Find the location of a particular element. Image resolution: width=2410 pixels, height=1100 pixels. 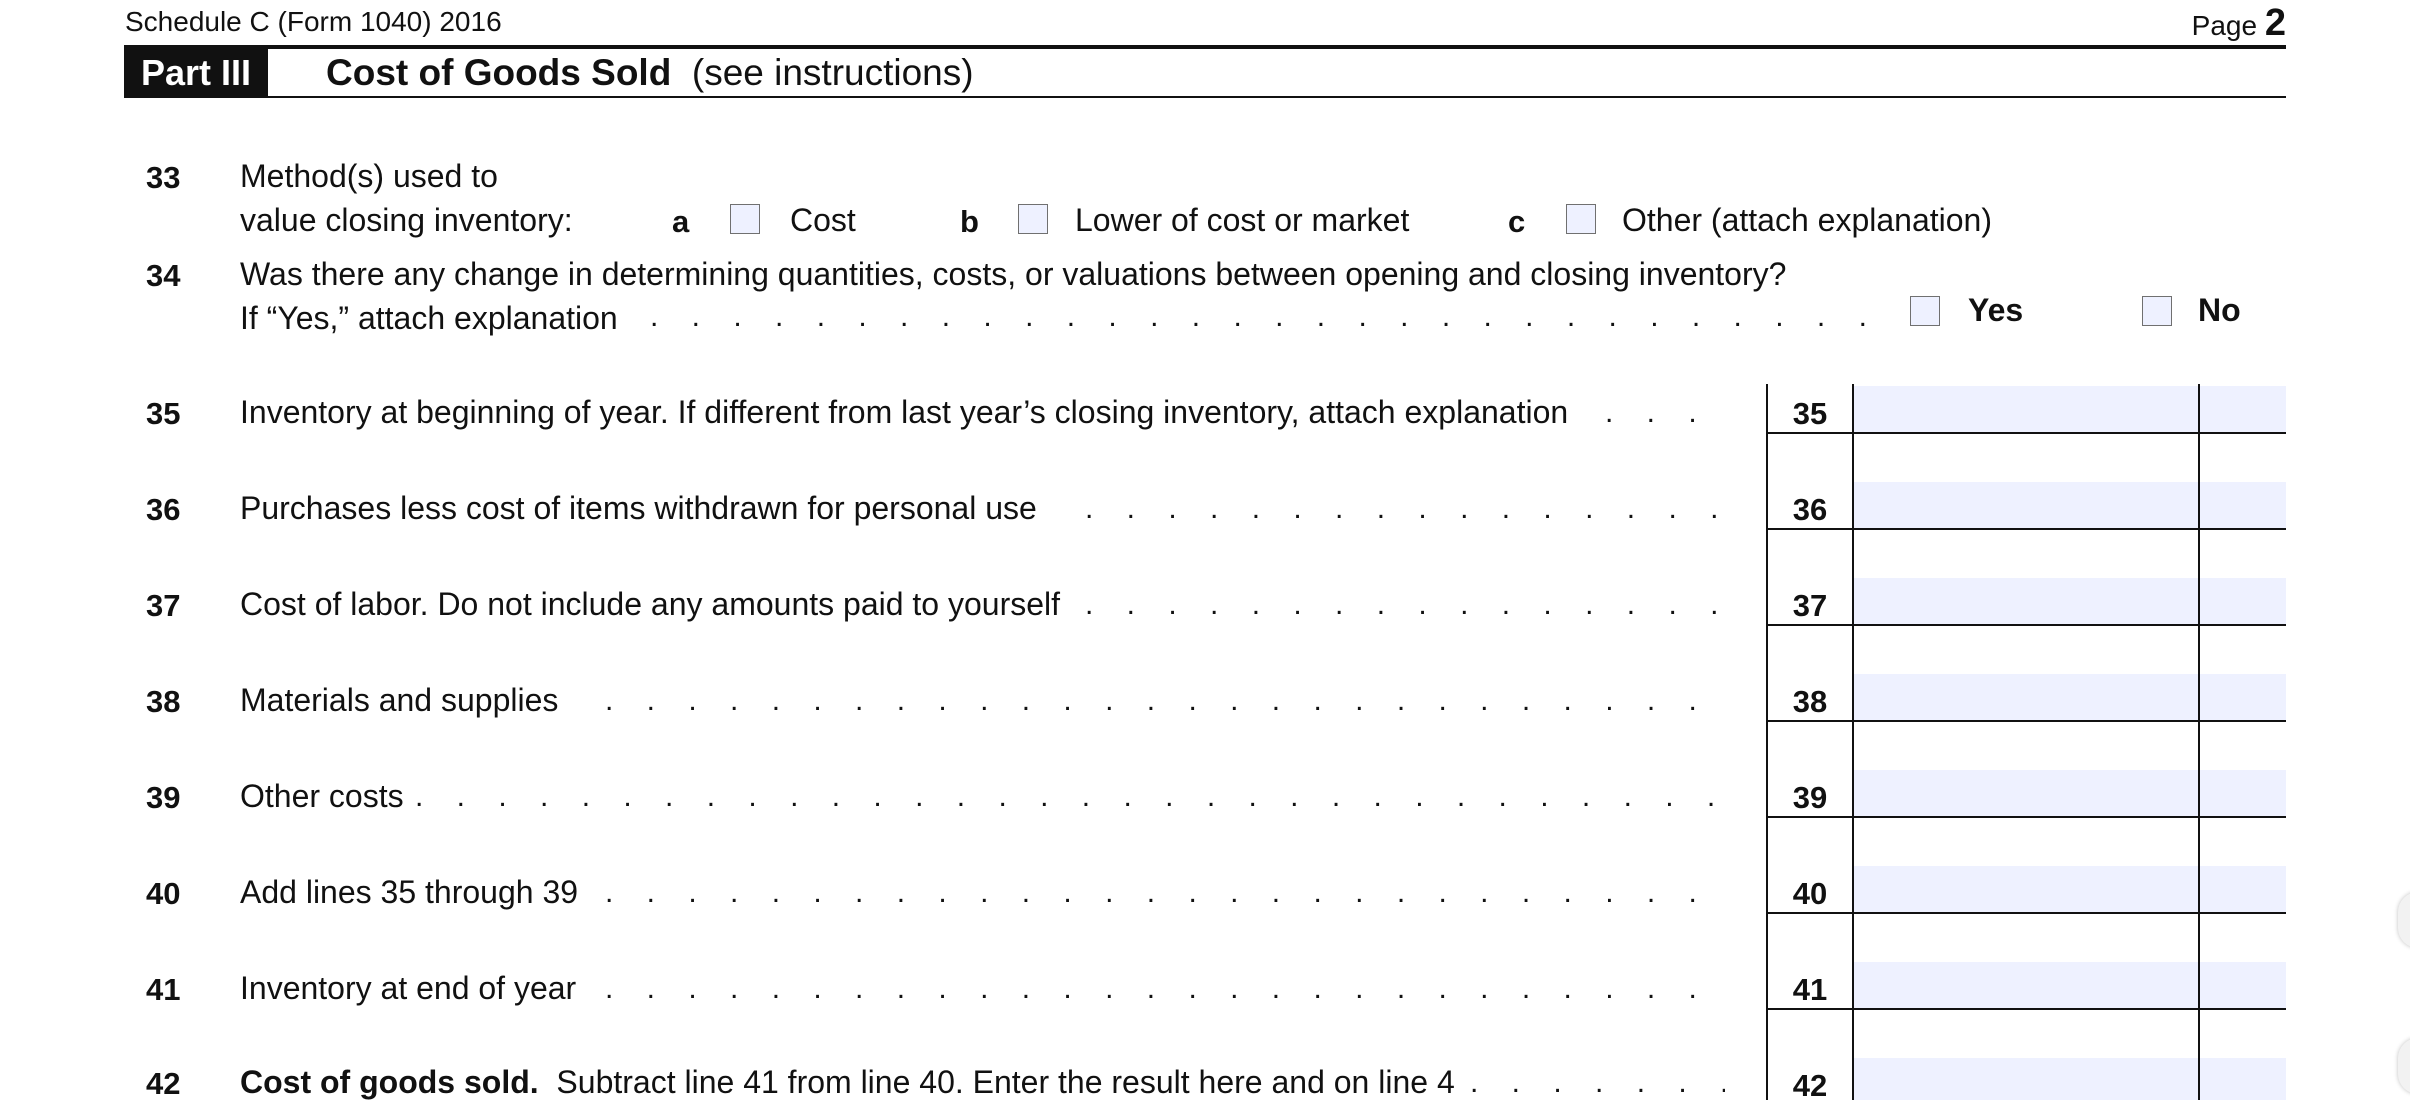

lower-of-cost-checkbox is located at coordinates (1033, 219).